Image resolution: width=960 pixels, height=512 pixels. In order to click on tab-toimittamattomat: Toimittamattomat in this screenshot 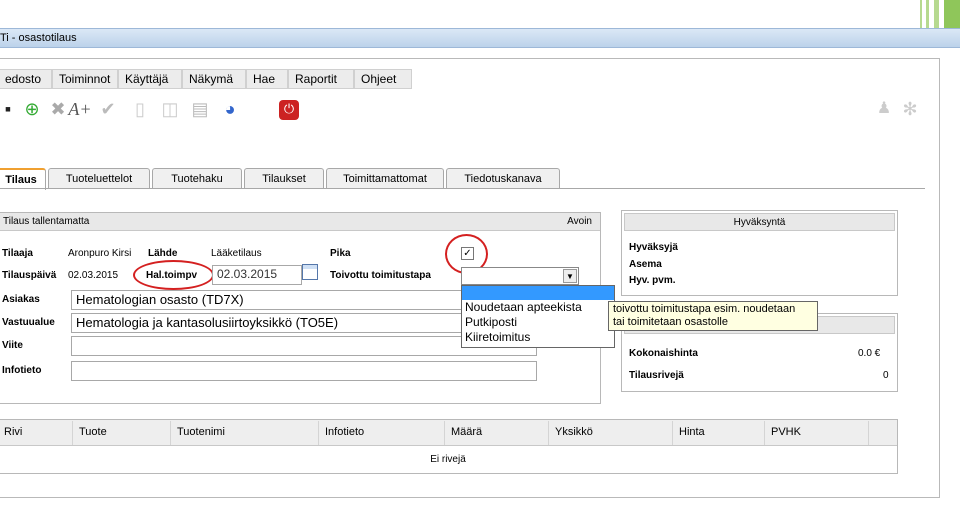, I will do `click(385, 178)`.